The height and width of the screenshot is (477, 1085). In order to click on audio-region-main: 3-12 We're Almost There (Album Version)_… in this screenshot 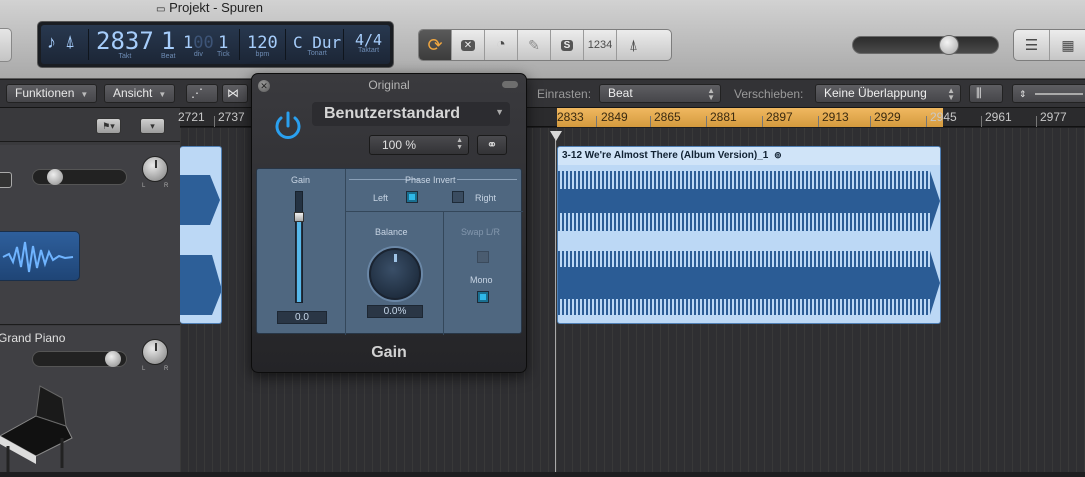, I will do `click(749, 235)`.